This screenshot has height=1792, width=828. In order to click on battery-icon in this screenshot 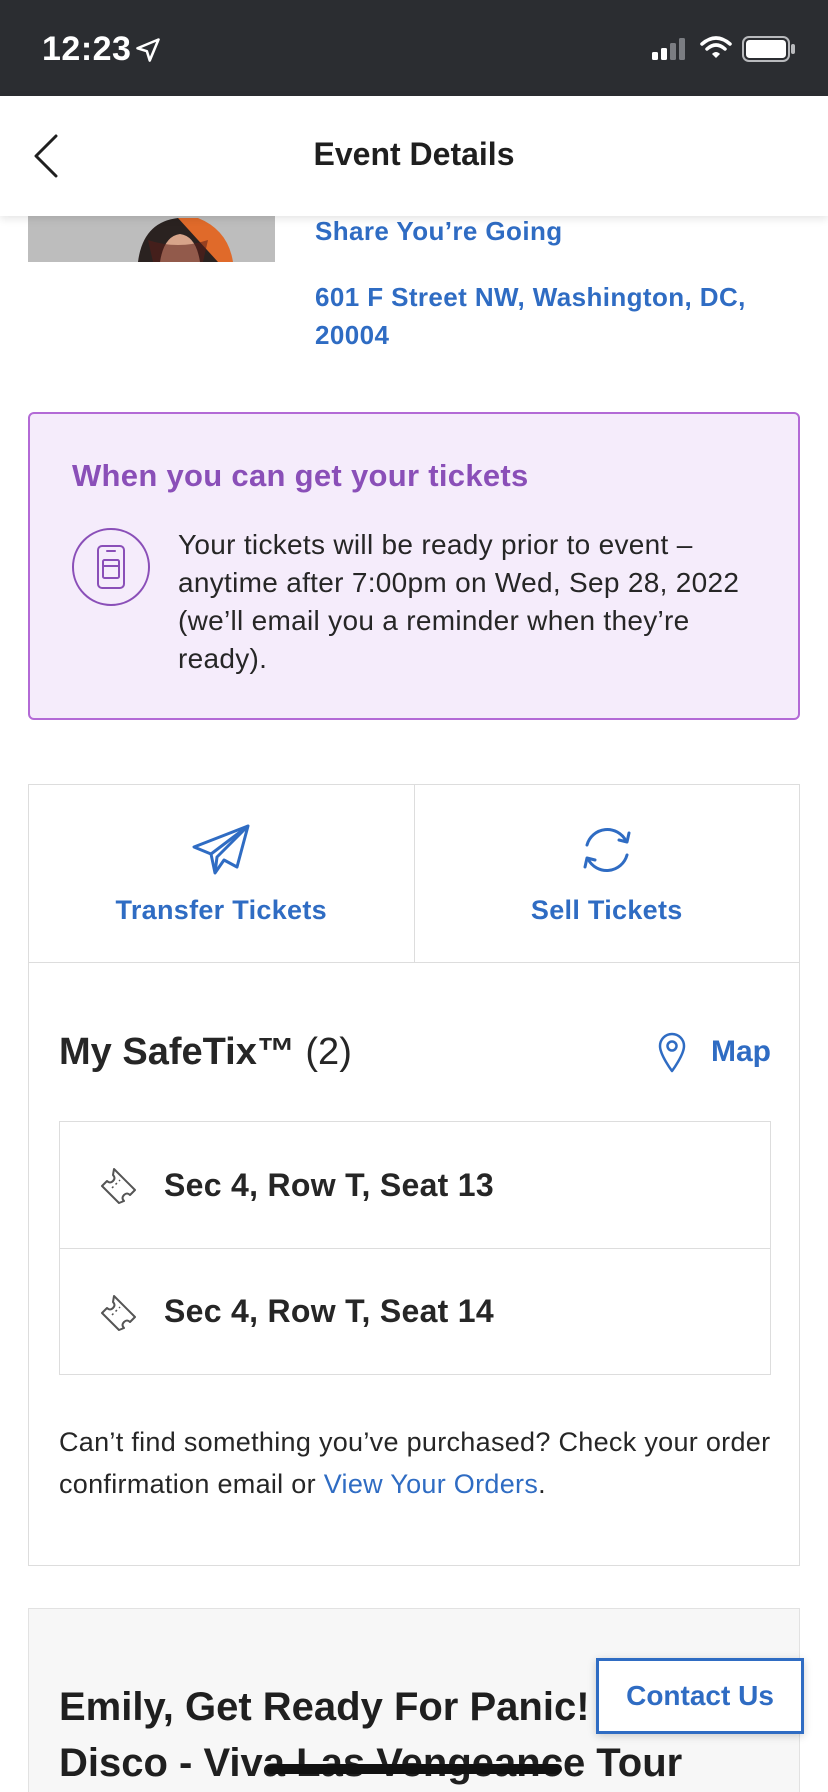, I will do `click(768, 49)`.